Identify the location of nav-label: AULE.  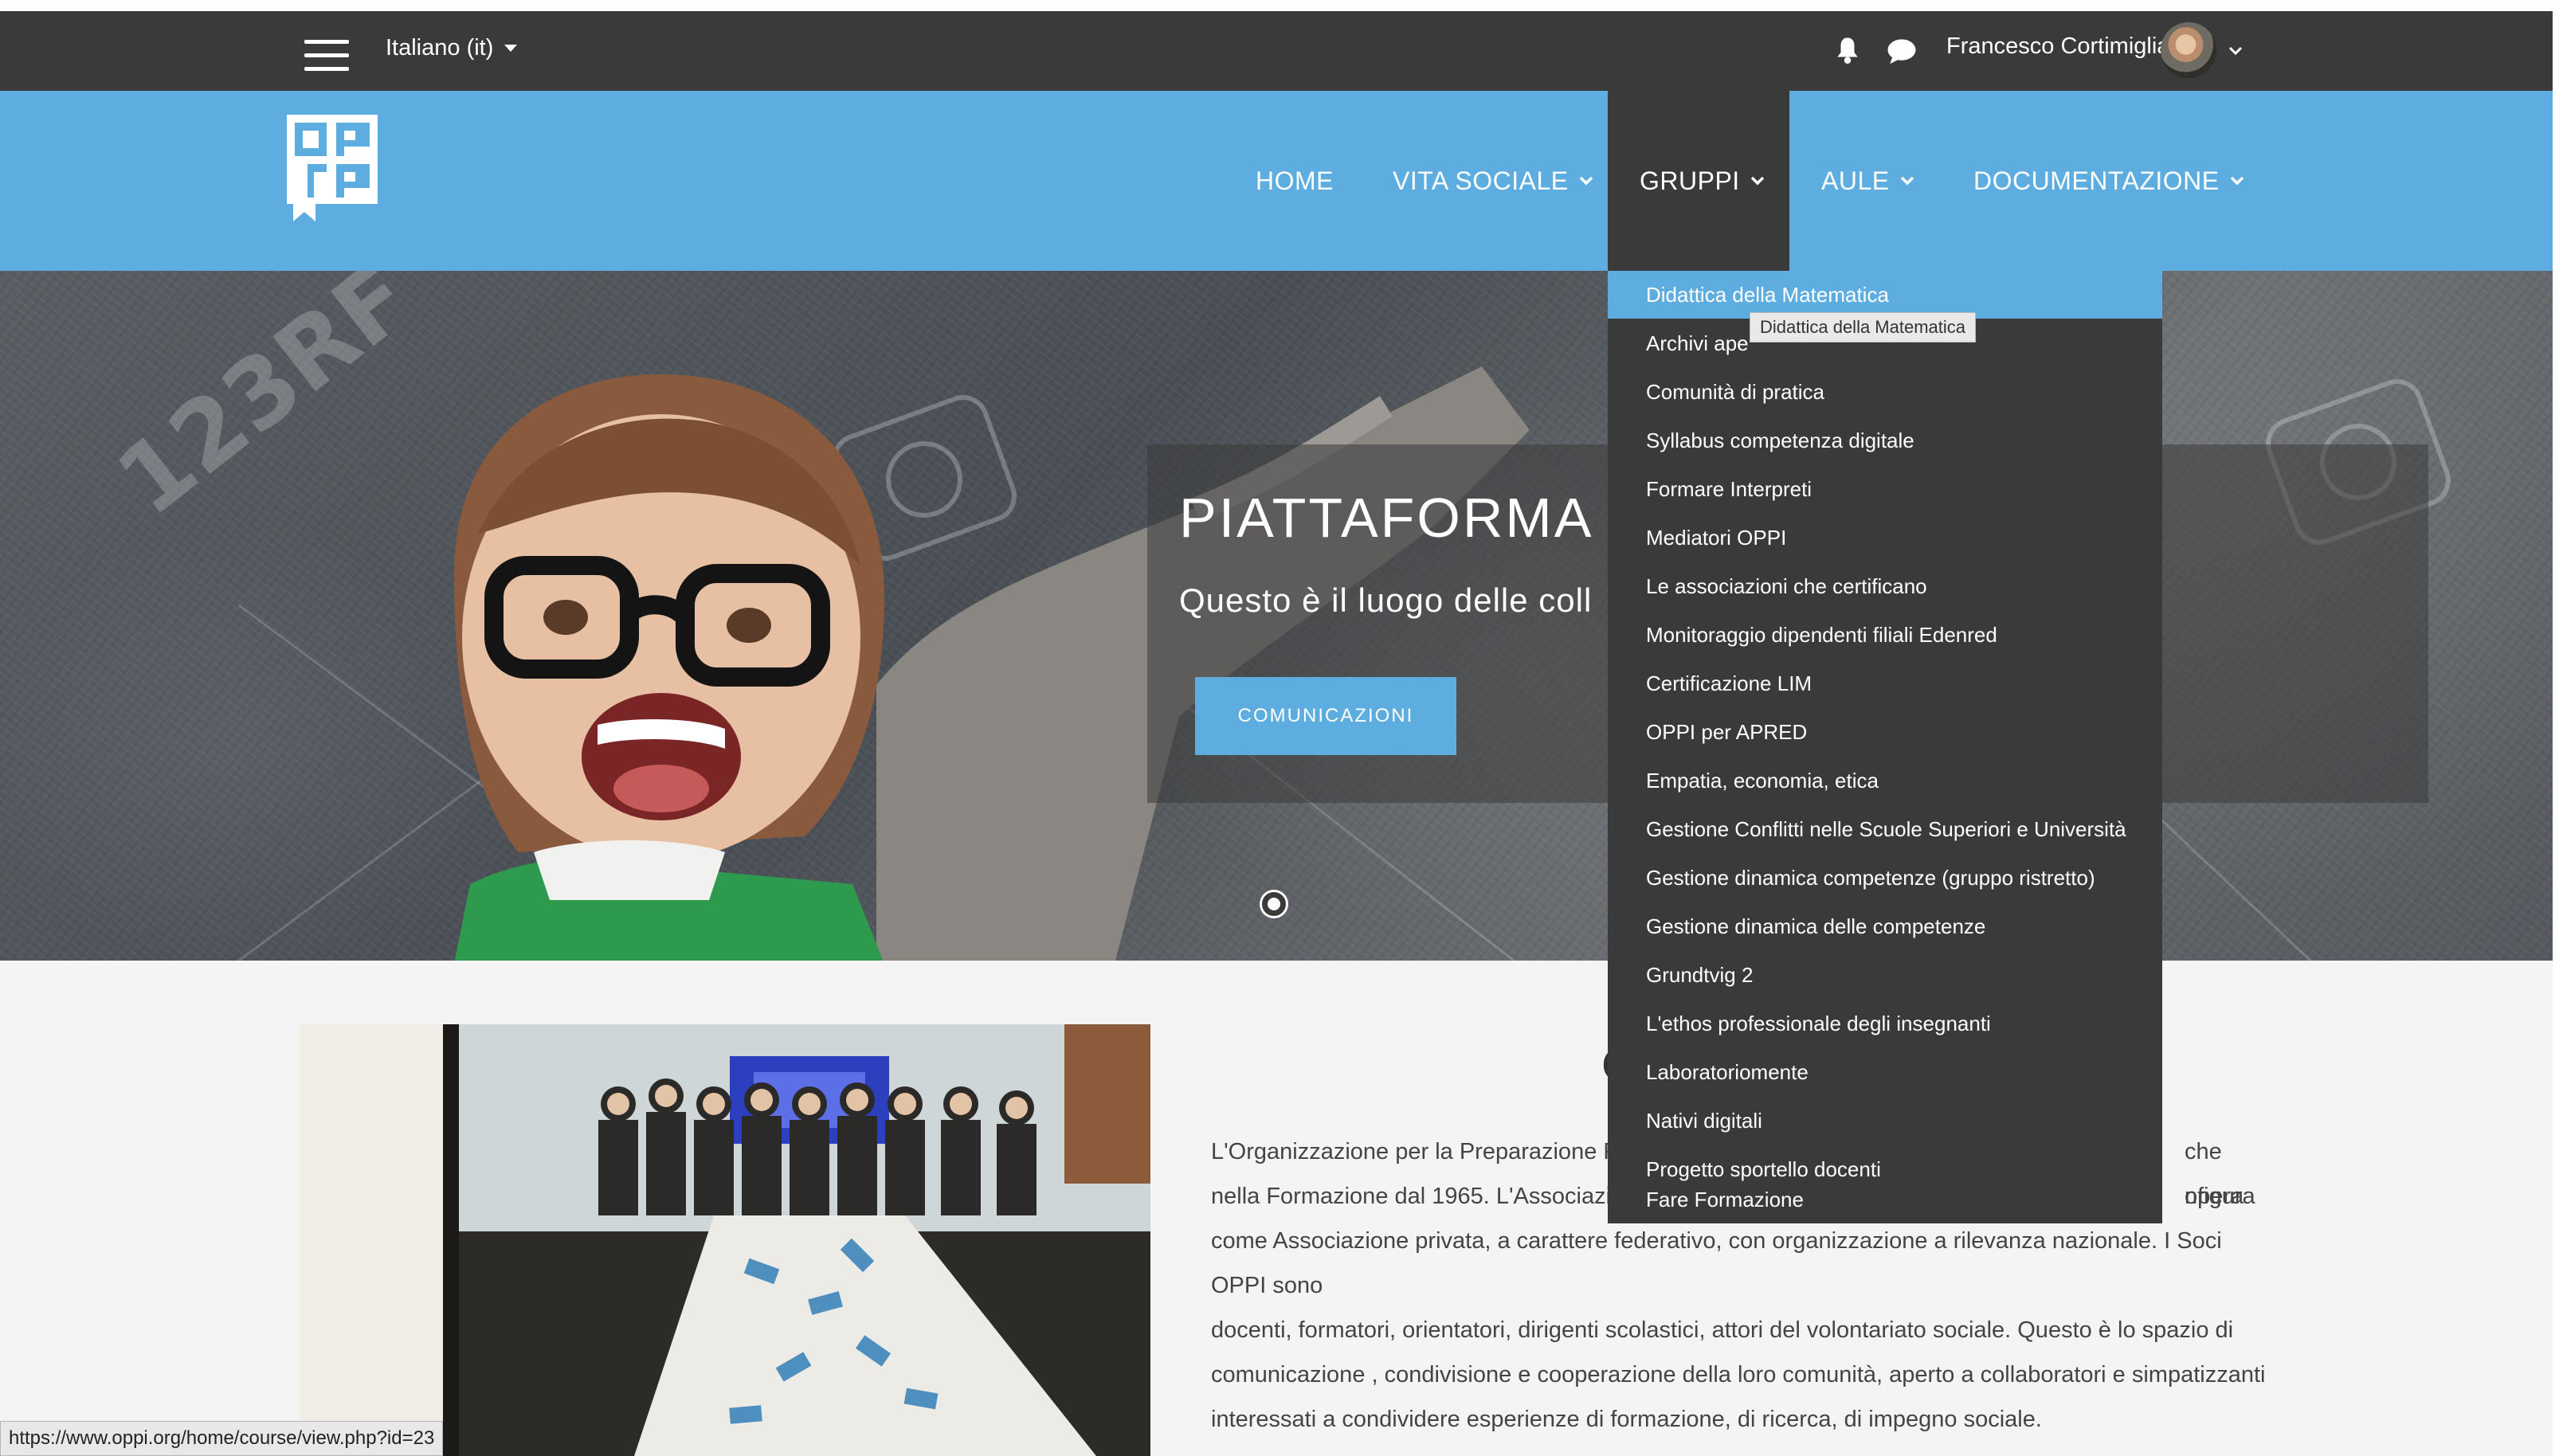
(1855, 180).